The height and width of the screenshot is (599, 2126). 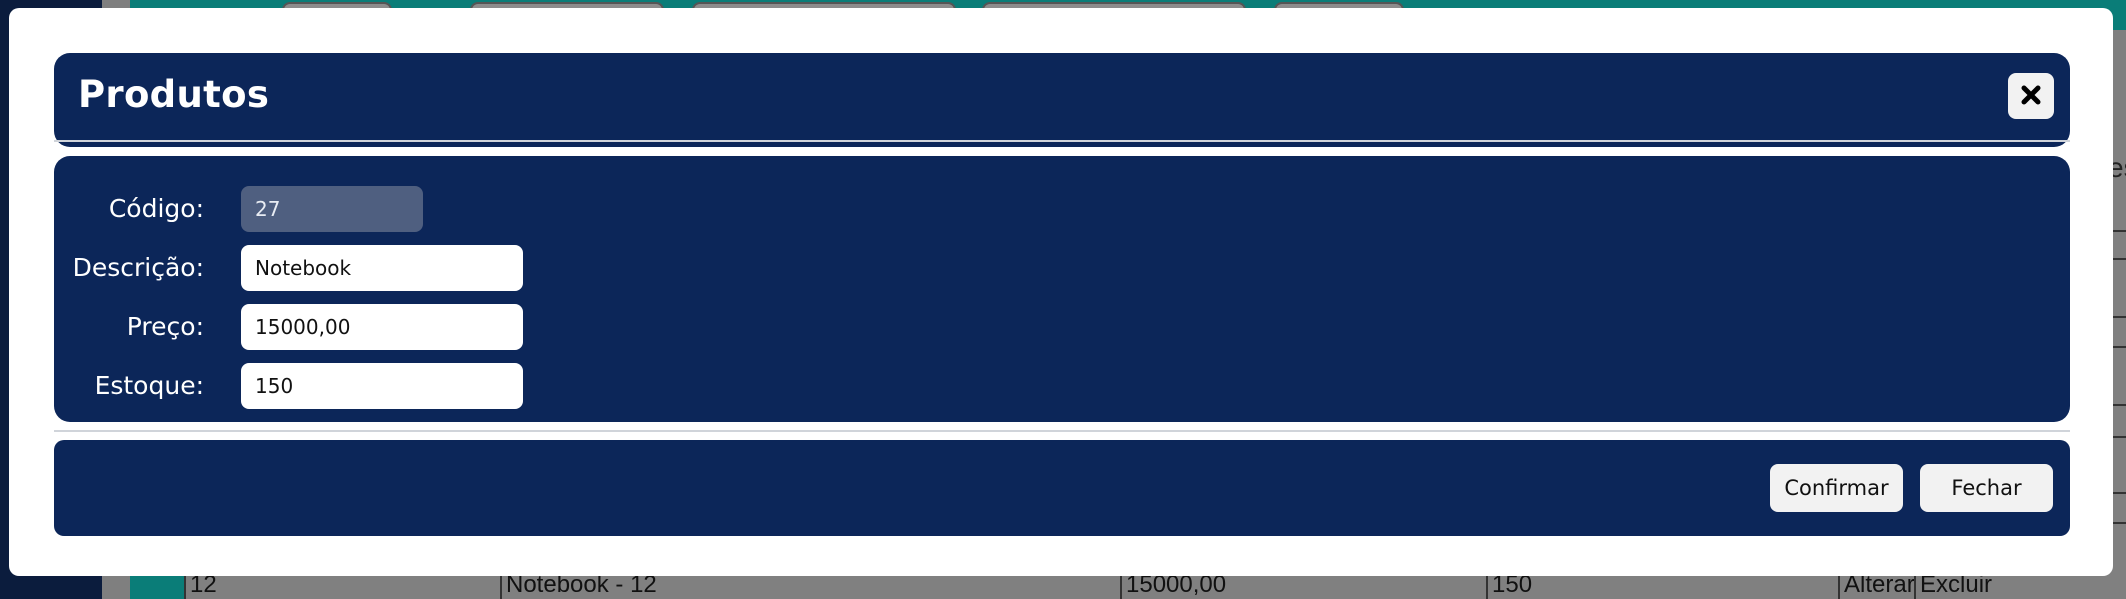 What do you see at coordinates (174, 94) in the screenshot?
I see `modal-title: Produtos` at bounding box center [174, 94].